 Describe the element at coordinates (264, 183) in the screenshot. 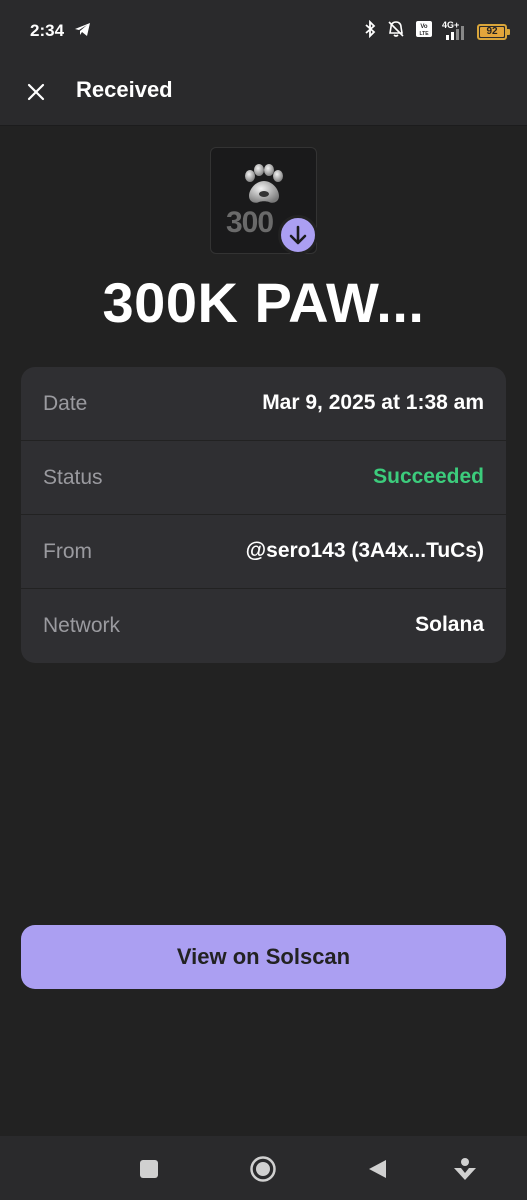

I see `paw-icon` at that location.